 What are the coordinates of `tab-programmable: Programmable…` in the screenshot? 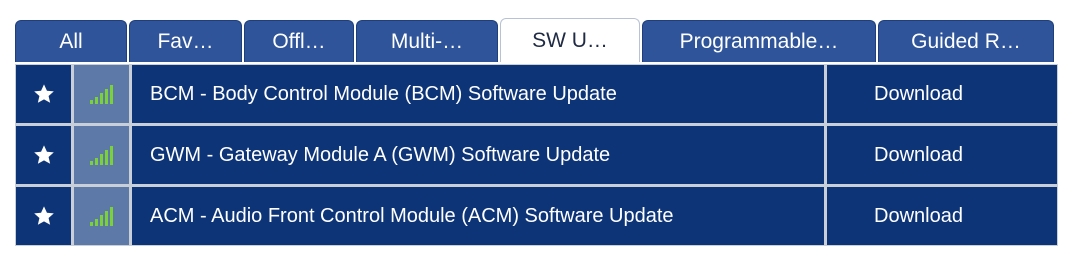 It's located at (759, 41).